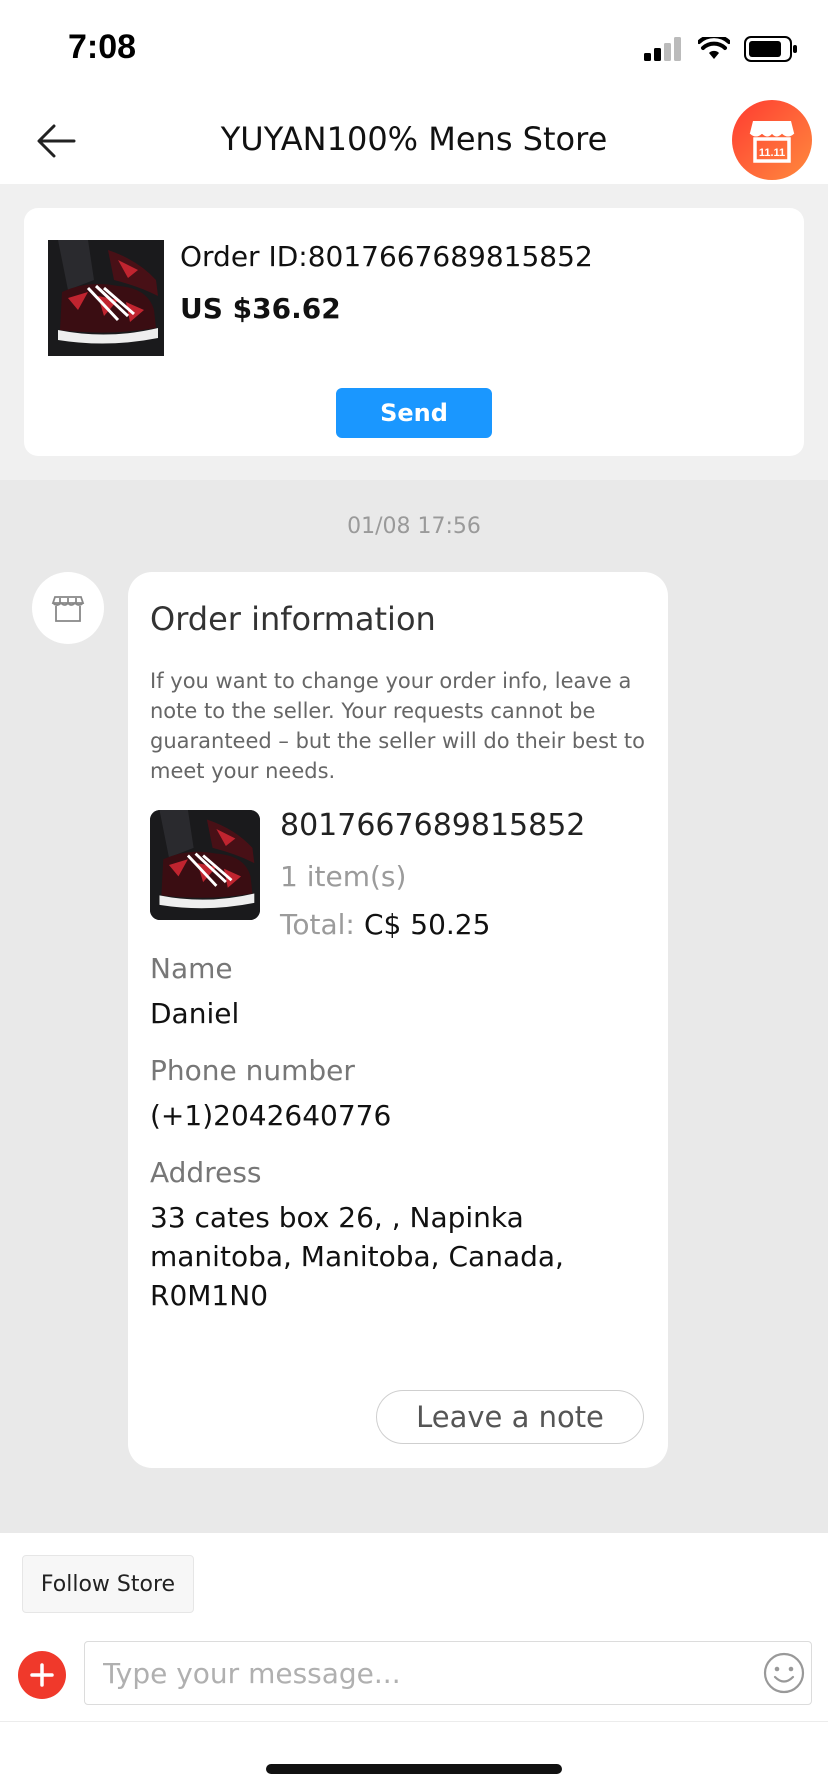 This screenshot has width=828, height=1792. I want to click on store-avatar, so click(68, 608).